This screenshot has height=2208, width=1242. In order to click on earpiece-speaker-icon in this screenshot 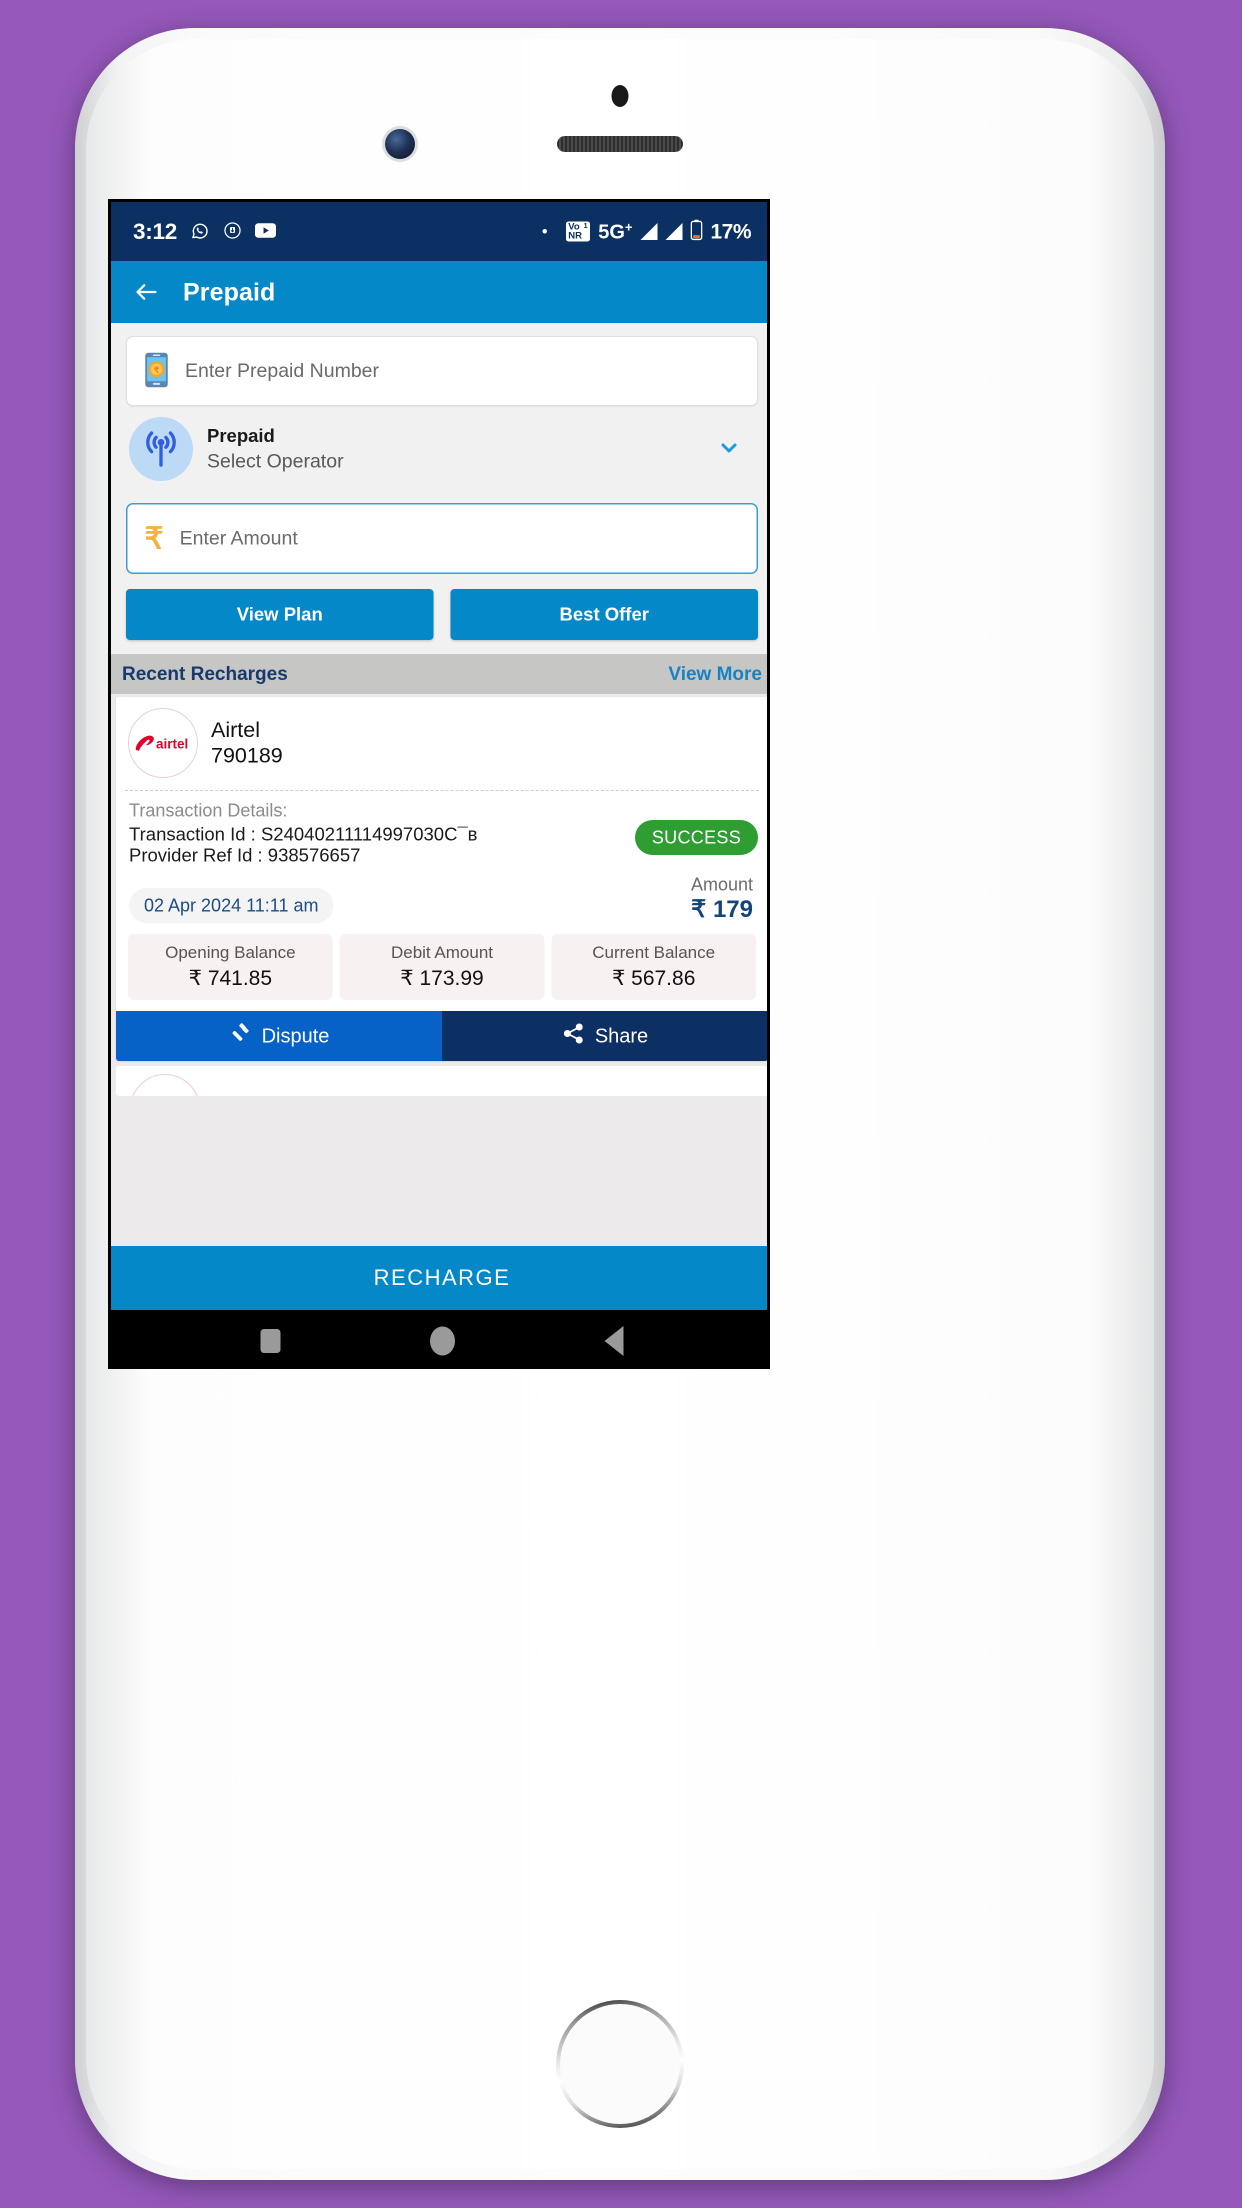, I will do `click(620, 144)`.